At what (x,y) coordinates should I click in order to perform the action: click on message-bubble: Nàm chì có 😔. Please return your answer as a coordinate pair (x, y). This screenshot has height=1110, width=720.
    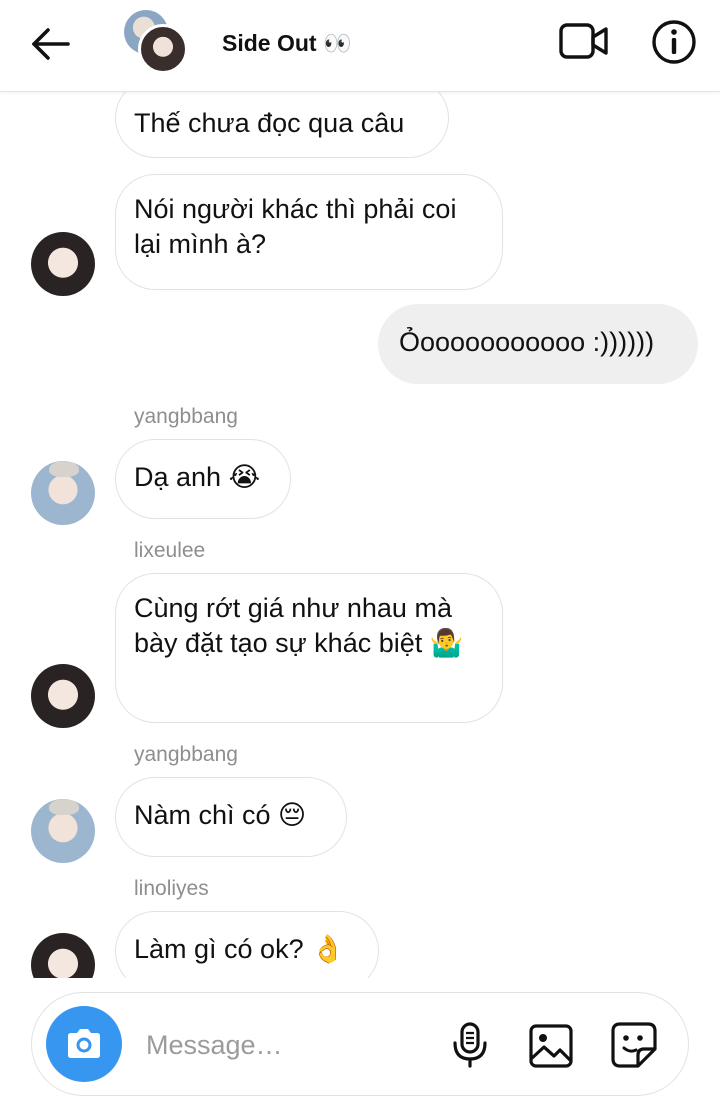
    Looking at the image, I should click on (231, 817).